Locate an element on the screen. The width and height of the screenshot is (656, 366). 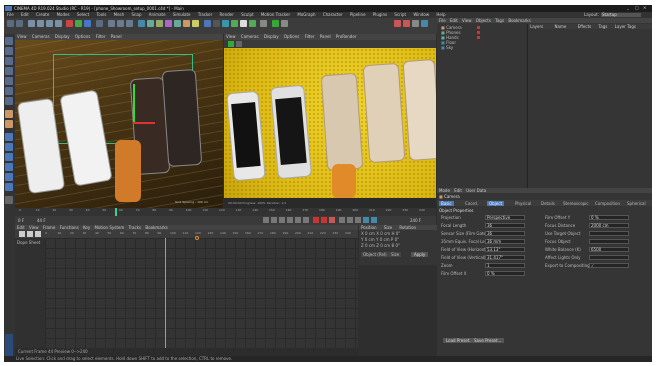
tweak-mode-icon is located at coordinates (9, 124).